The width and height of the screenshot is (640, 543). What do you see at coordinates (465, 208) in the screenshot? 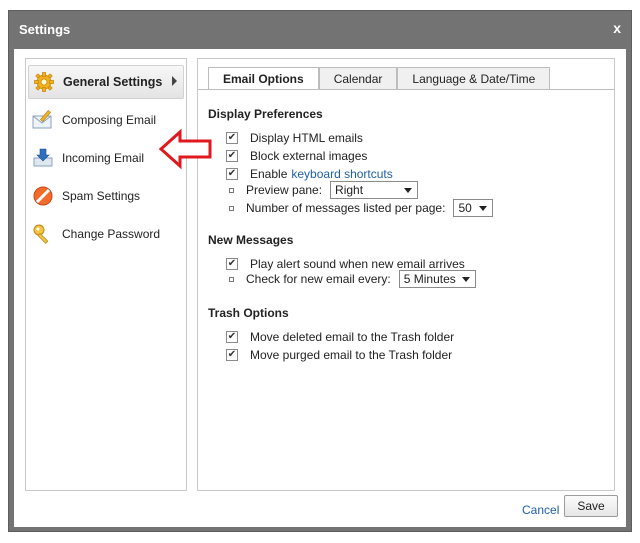
I see `messages-per-page-value: 50` at bounding box center [465, 208].